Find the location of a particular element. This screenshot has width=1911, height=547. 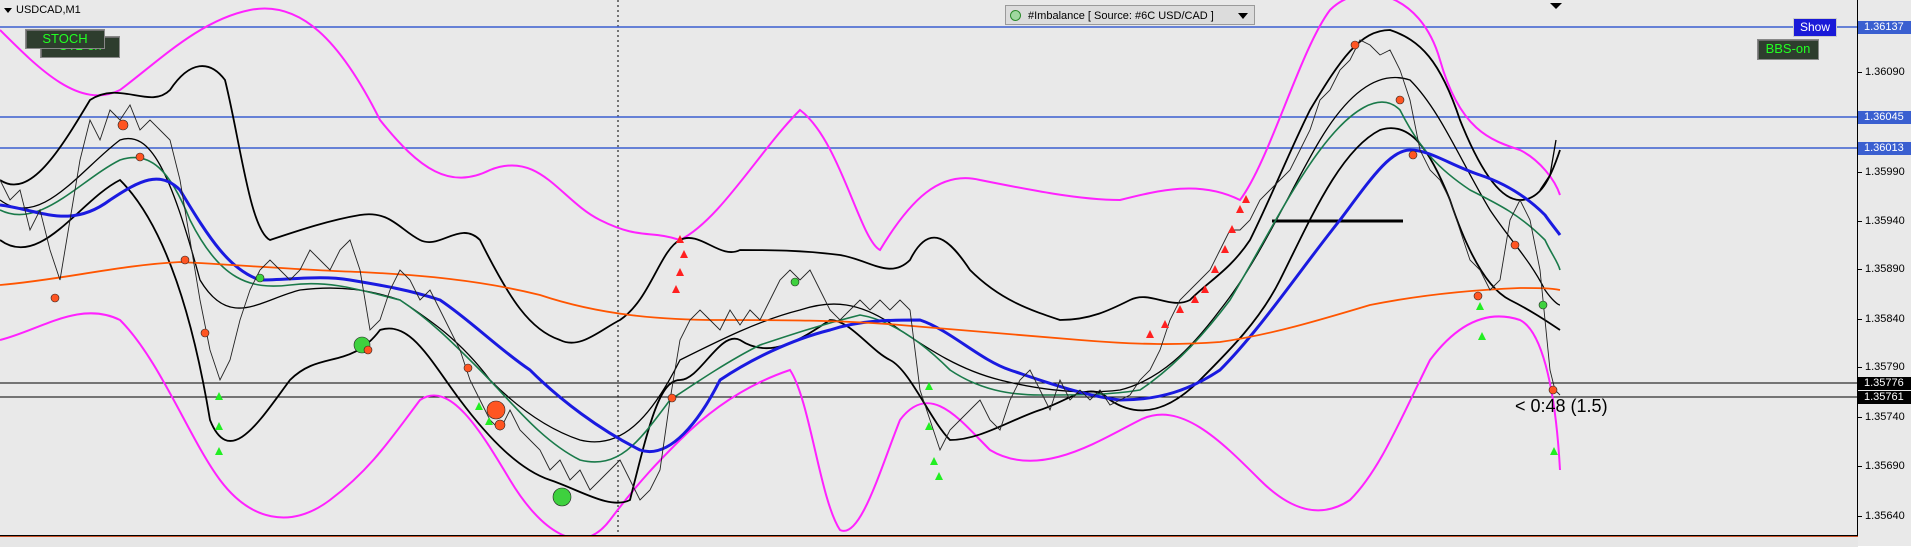

price-tick-label: 1.36090 is located at coordinates (1885, 72).